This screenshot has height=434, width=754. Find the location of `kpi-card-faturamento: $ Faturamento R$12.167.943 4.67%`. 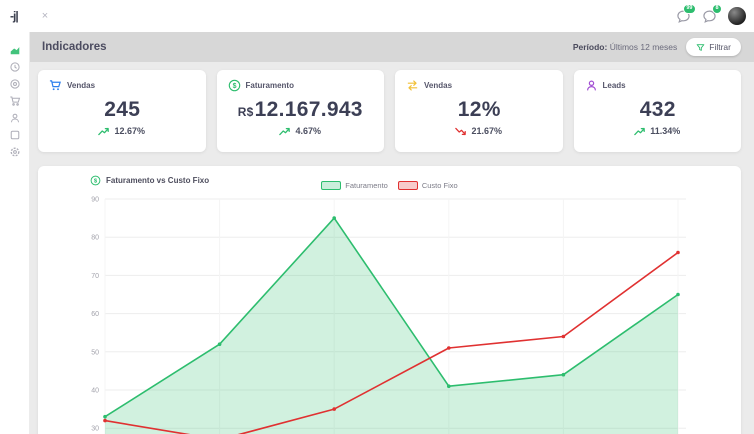

kpi-card-faturamento: $ Faturamento R$12.167.943 4.67% is located at coordinates (300, 111).